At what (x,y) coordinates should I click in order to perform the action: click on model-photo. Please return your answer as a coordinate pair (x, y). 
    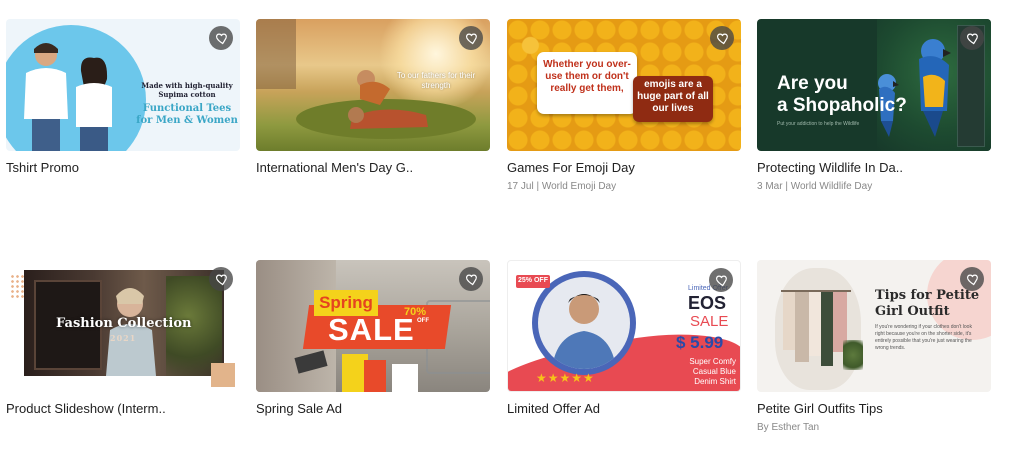
    Looking at the image, I should click on (584, 323).